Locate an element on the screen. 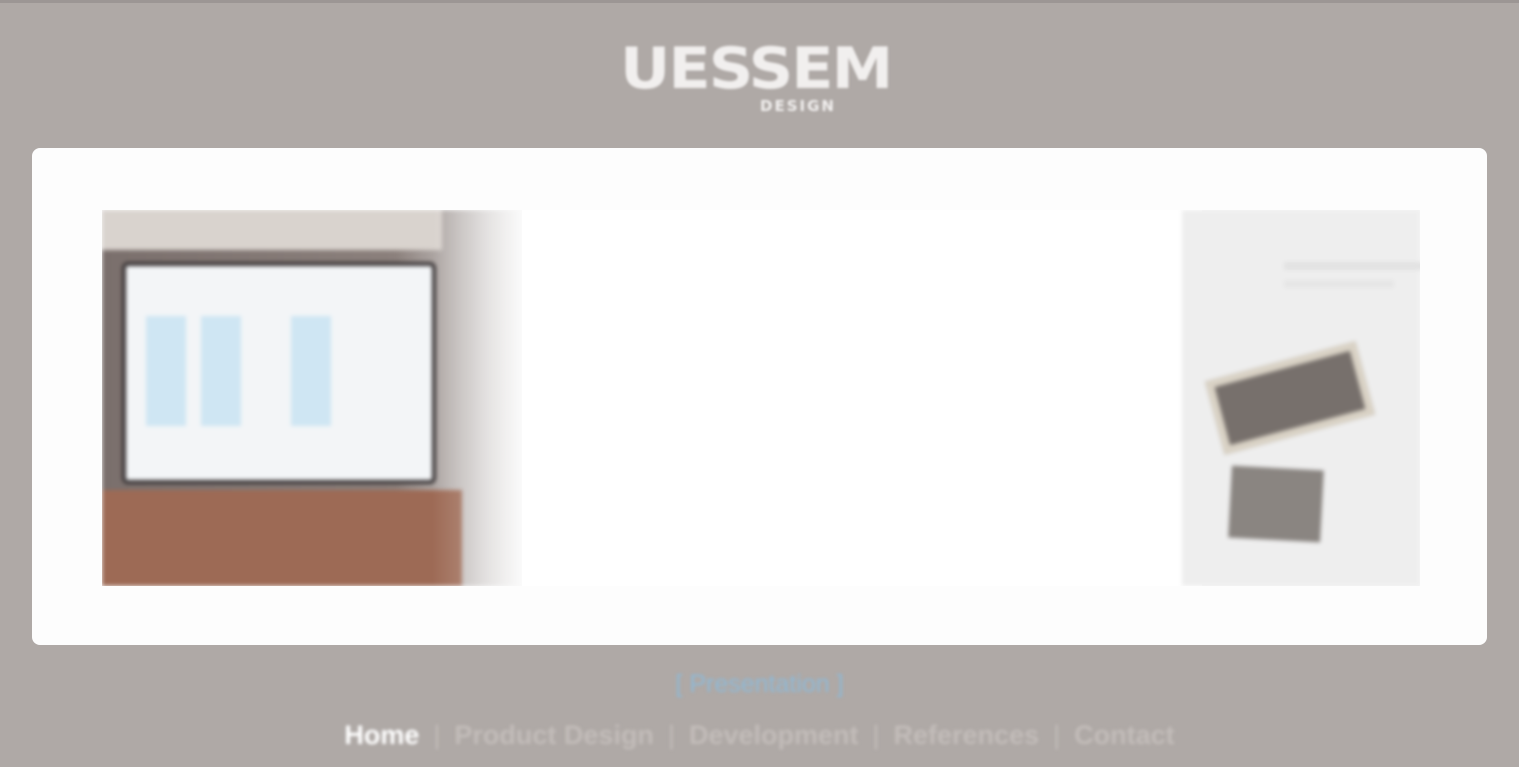  site-logo: UESSEM DESIGN is located at coordinates (761, 78).